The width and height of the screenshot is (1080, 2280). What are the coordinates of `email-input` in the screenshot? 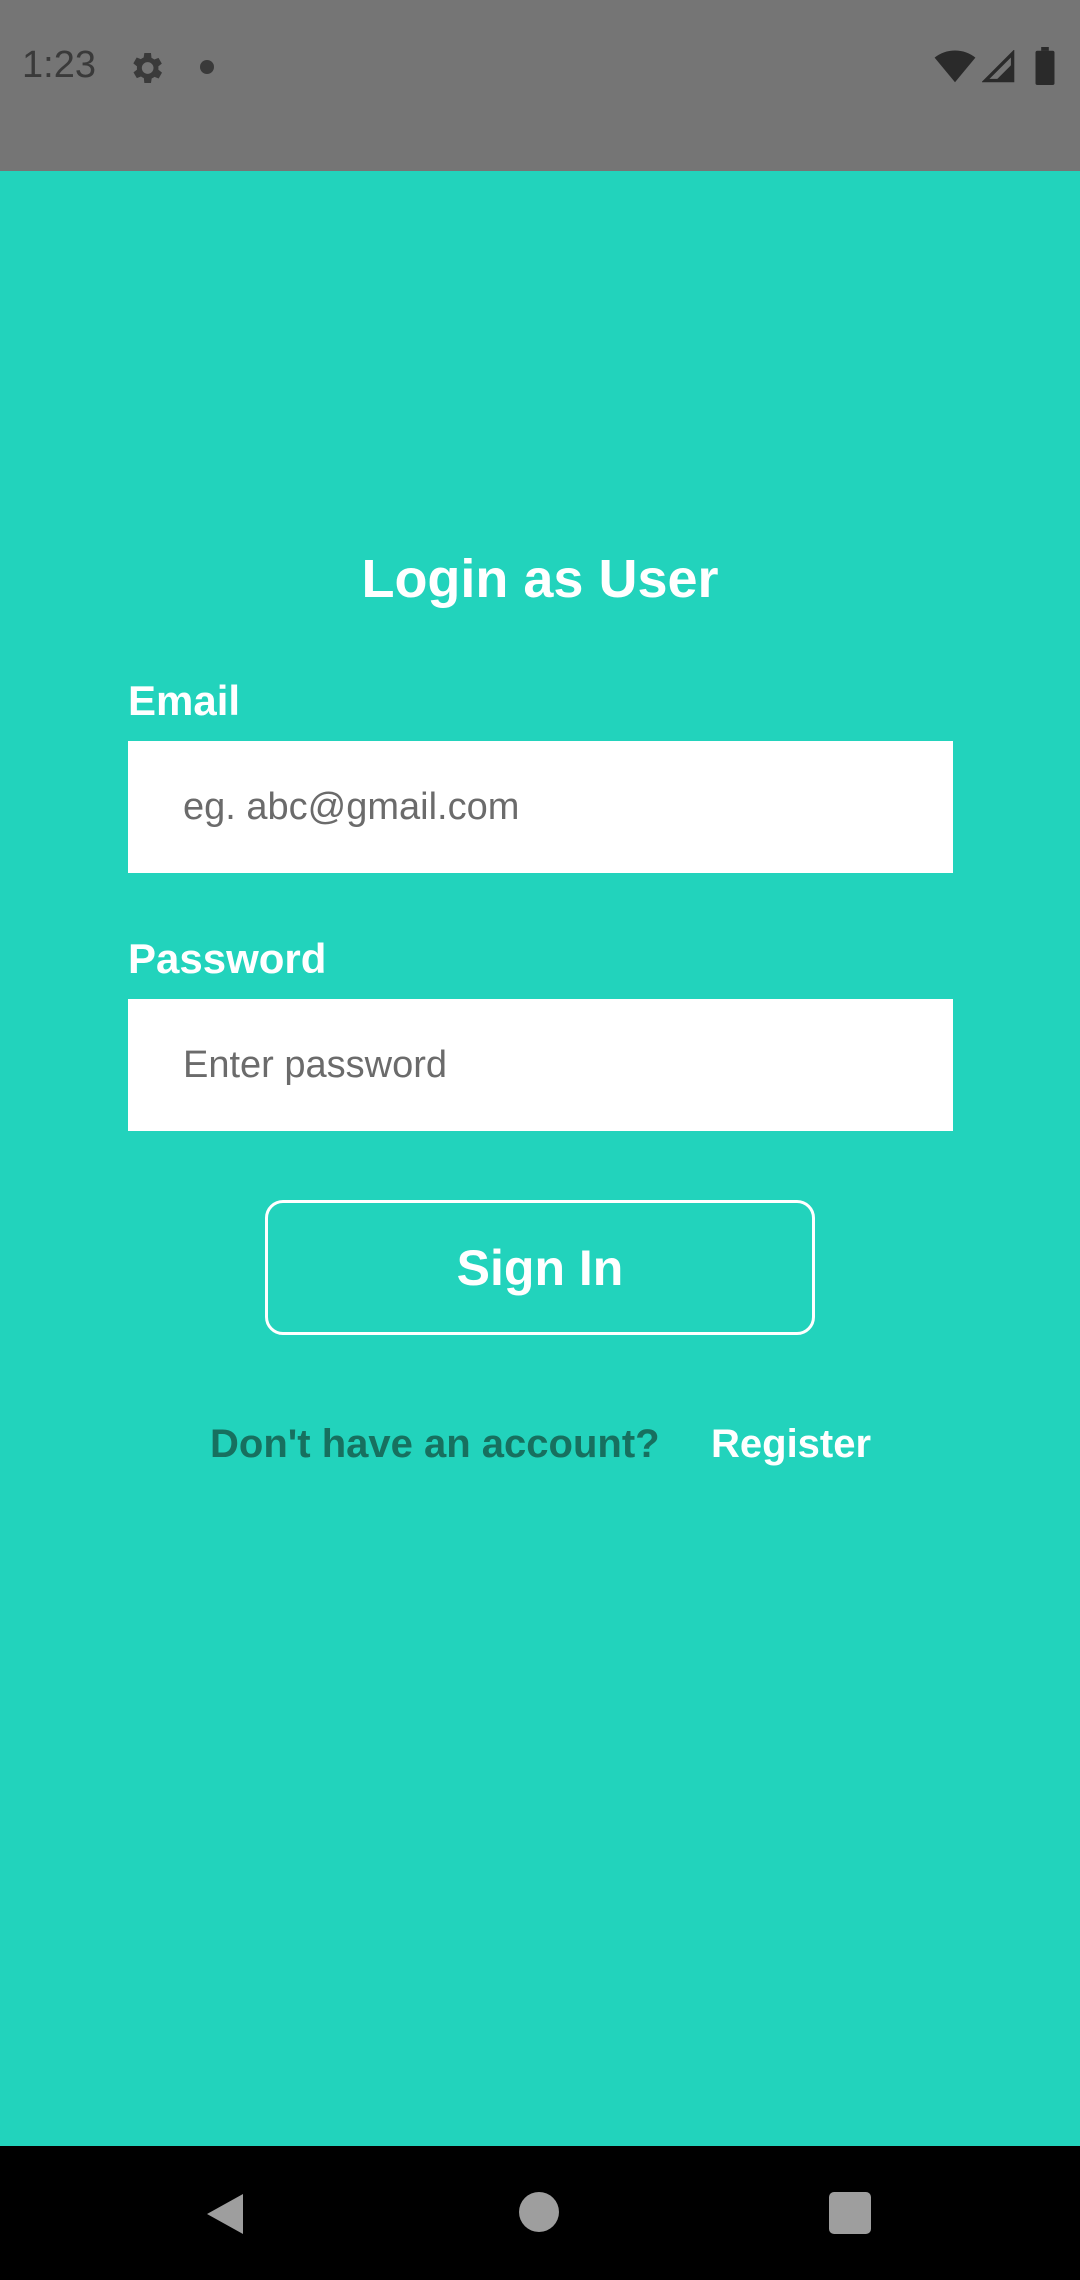 It's located at (540, 807).